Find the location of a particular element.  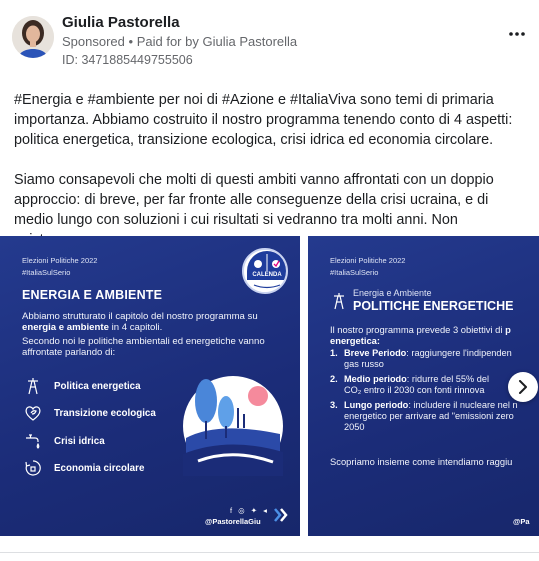

slide-title: ENERGIA E AMBIENTE is located at coordinates (92, 295).